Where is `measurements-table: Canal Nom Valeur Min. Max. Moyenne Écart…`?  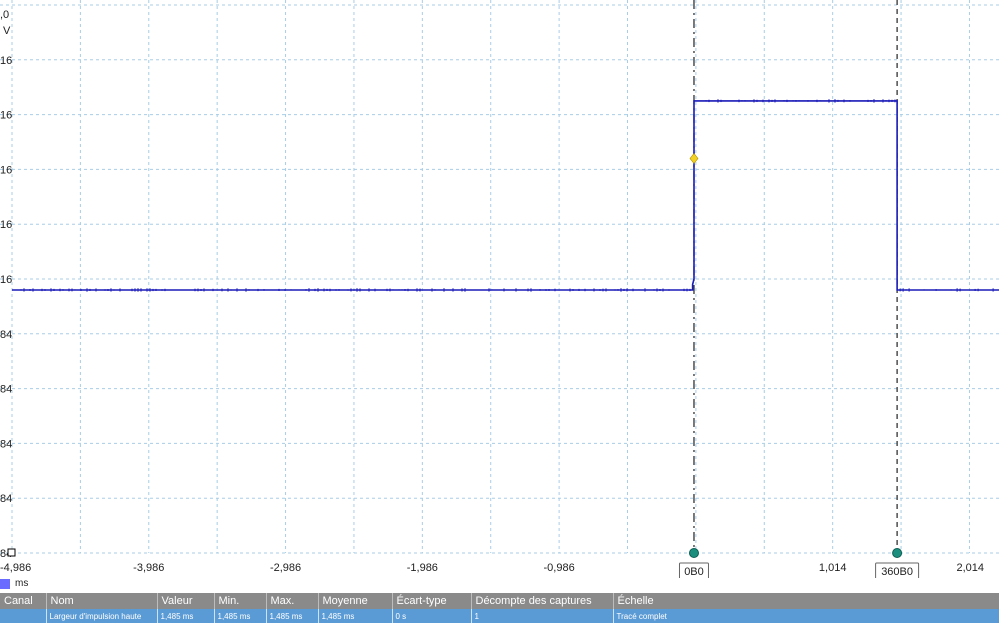 measurements-table: Canal Nom Valeur Min. Max. Moyenne Écart… is located at coordinates (499, 608).